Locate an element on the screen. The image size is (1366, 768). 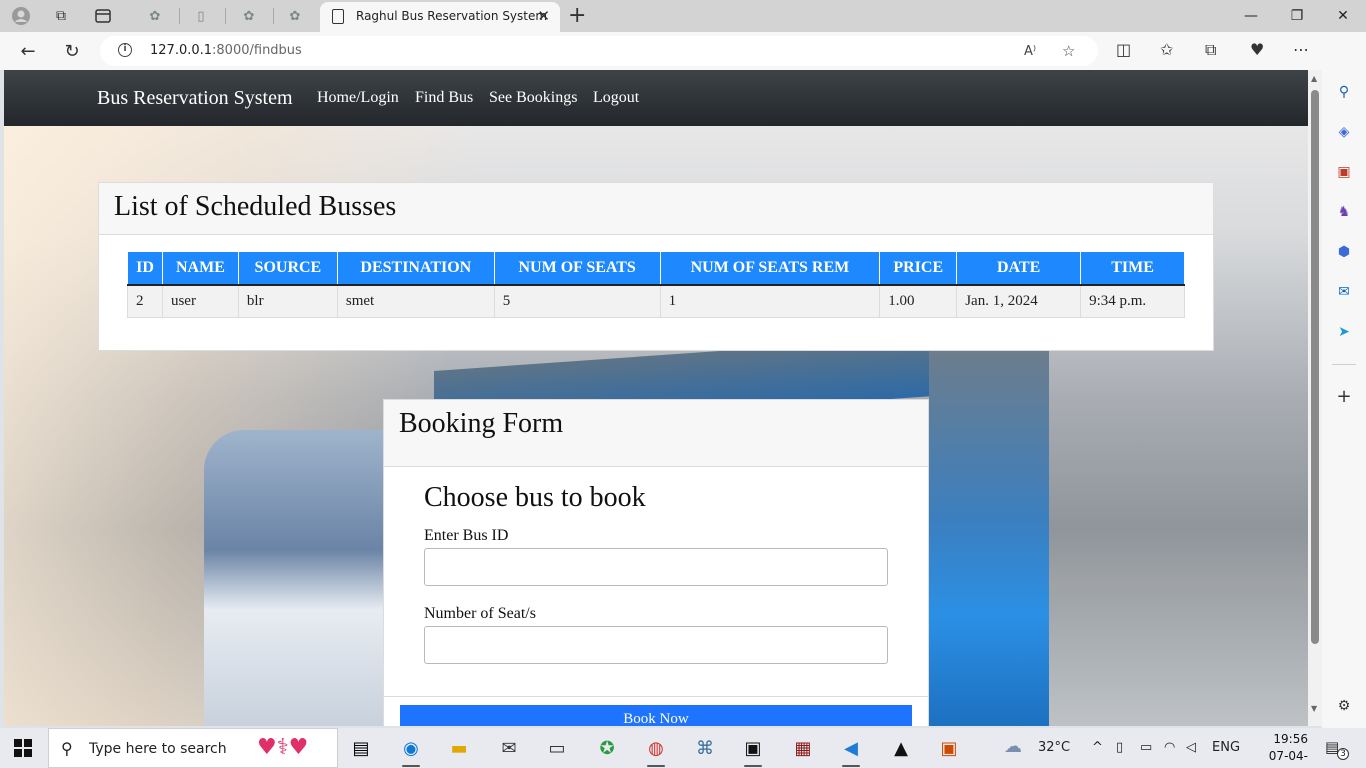
refresh-icon: ↻ is located at coordinates (72, 51).